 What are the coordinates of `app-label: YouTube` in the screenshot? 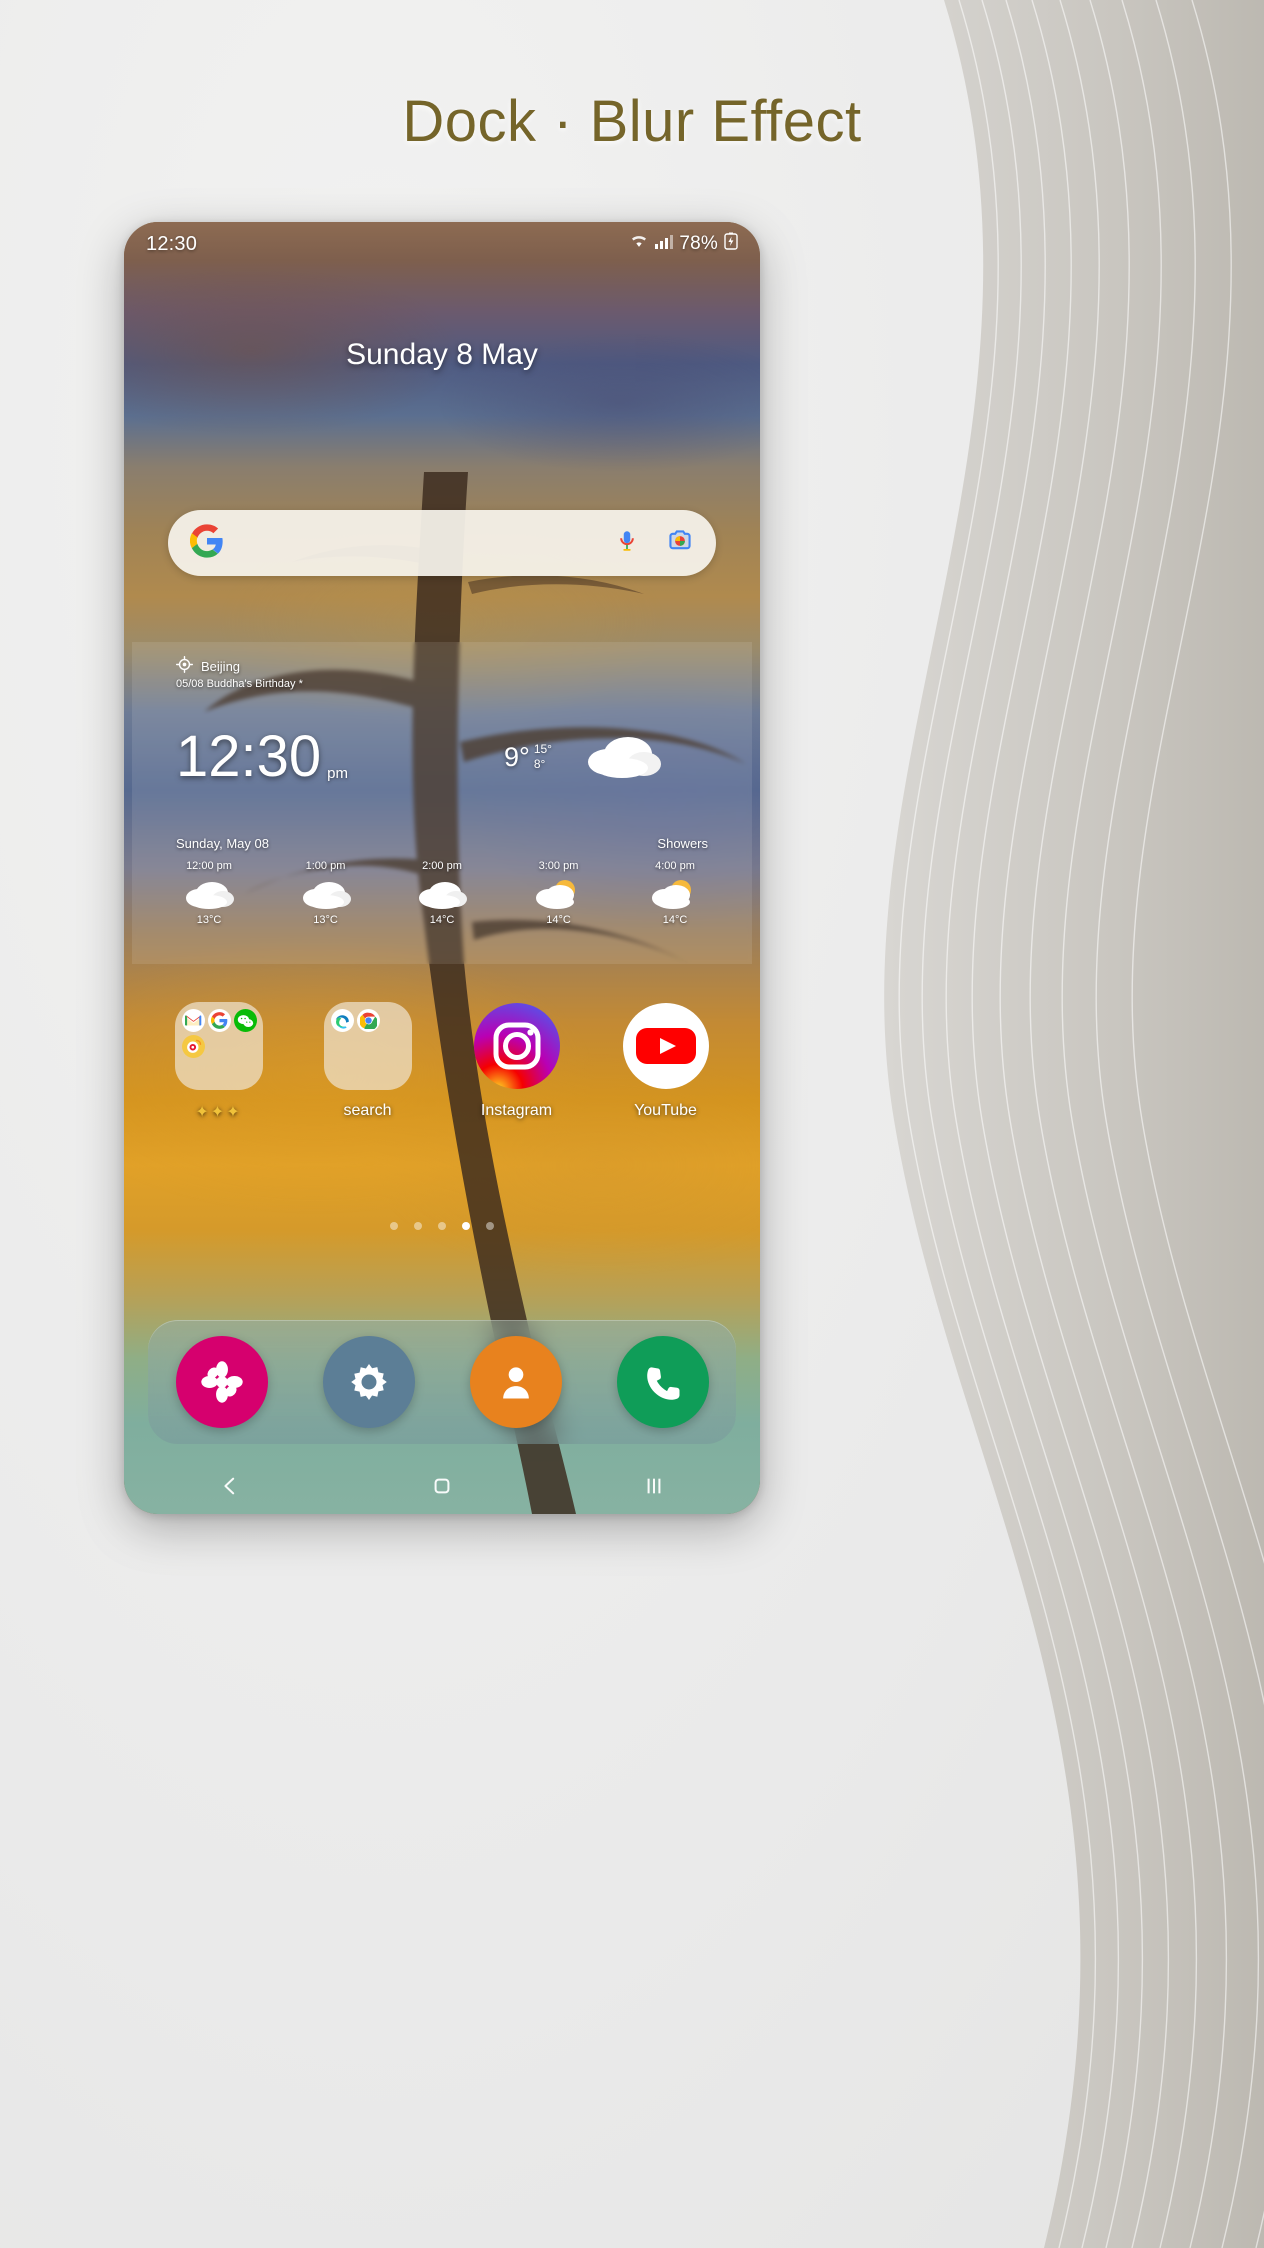 It's located at (665, 1110).